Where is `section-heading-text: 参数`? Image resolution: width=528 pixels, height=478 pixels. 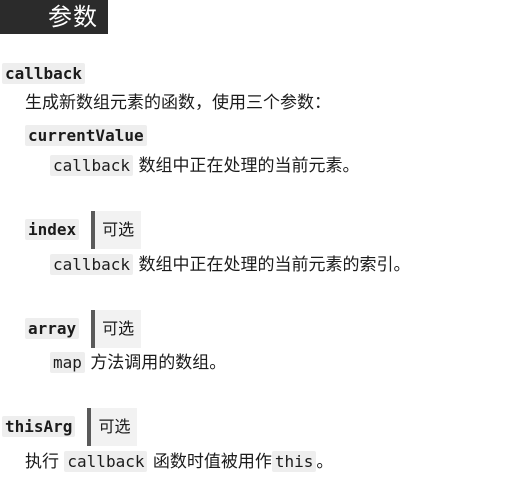 section-heading-text: 参数 is located at coordinates (73, 17).